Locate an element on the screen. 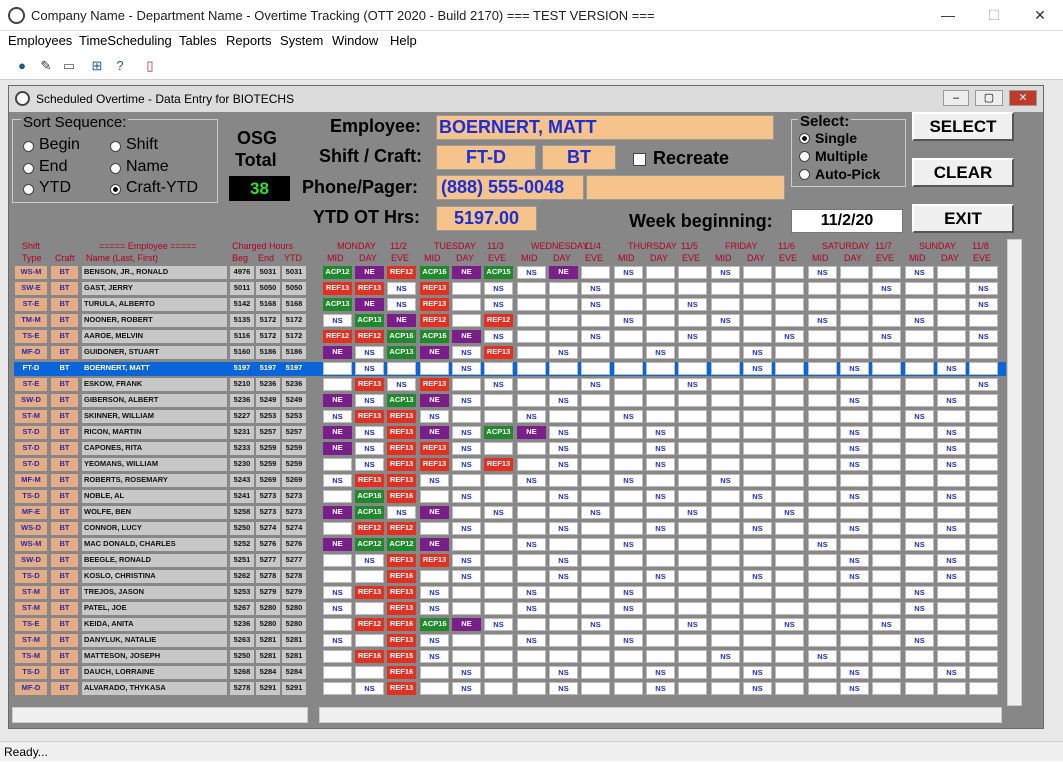 The height and width of the screenshot is (762, 1063). schedule-cell: NE is located at coordinates (337, 352).